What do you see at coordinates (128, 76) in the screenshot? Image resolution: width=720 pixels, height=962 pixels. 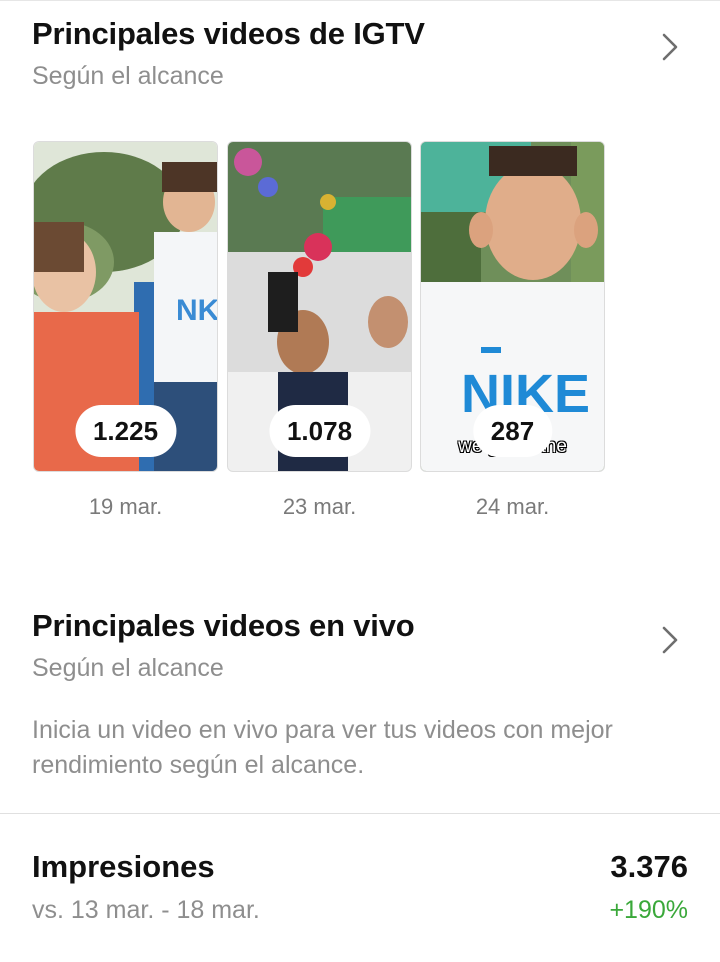 I see `igtv-subtitle: Según el alcance` at bounding box center [128, 76].